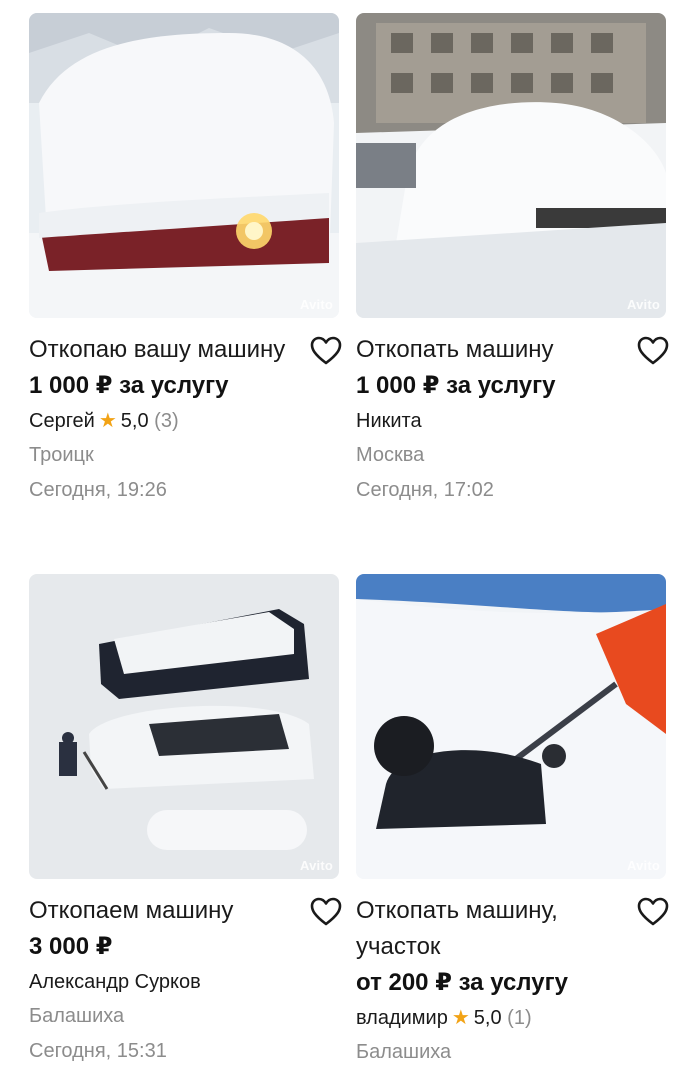  What do you see at coordinates (61, 455) in the screenshot?
I see `listing-location: Троицк` at bounding box center [61, 455].